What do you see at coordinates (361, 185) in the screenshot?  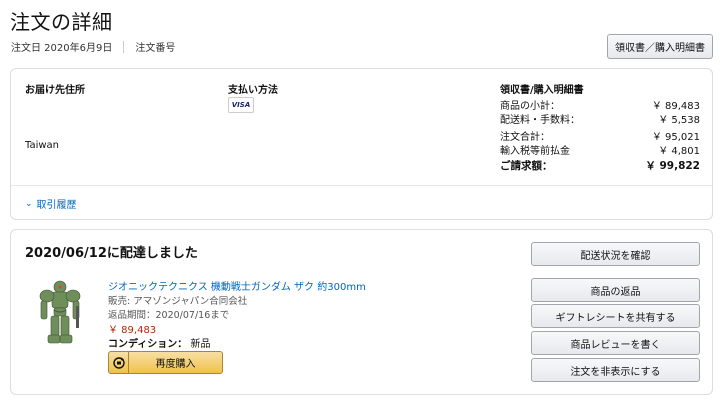 I see `section-divider` at bounding box center [361, 185].